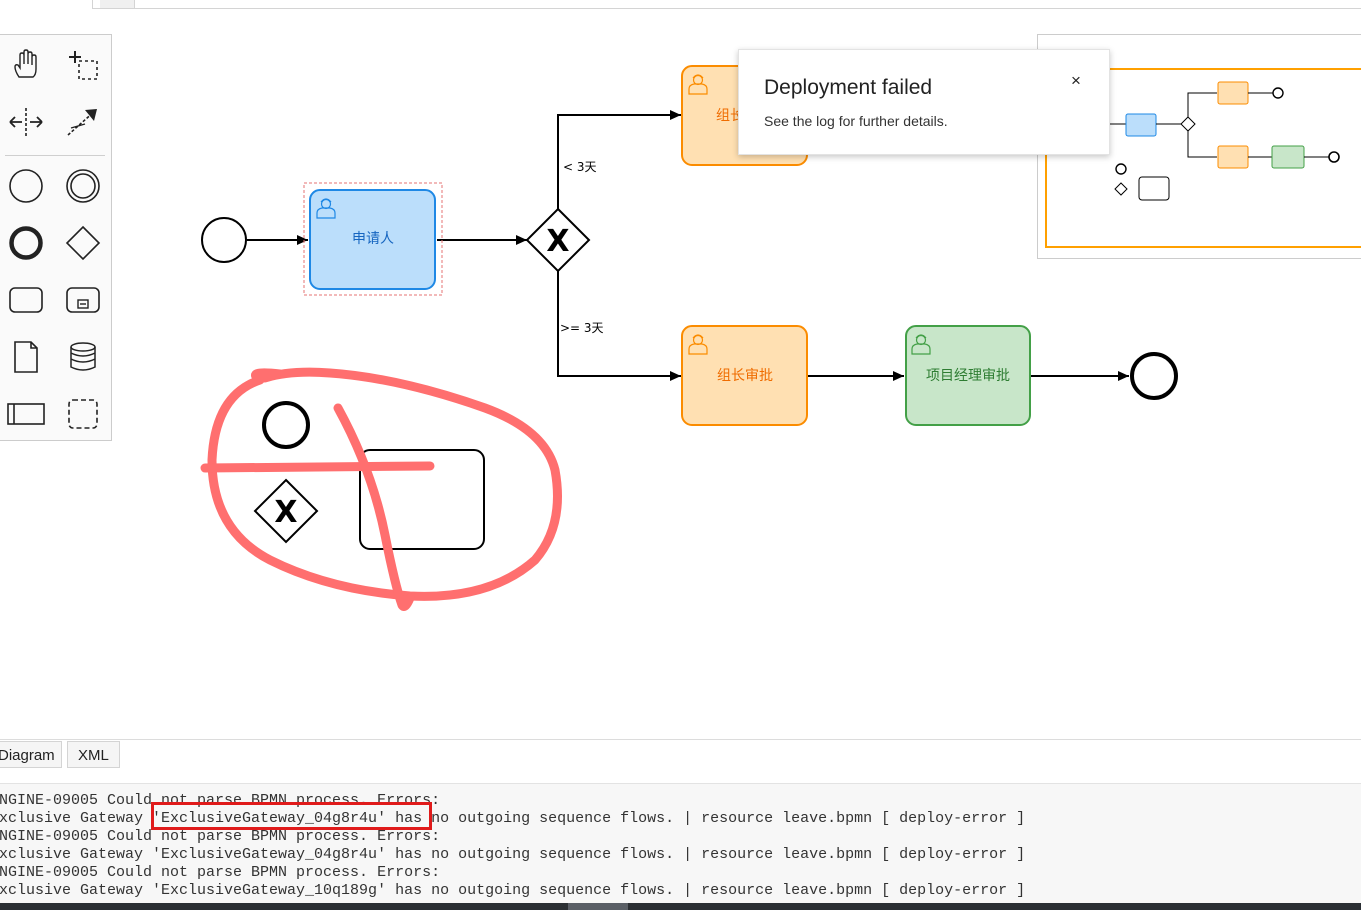 The image size is (1361, 910). What do you see at coordinates (83, 357) in the screenshot?
I see `data-store-icon` at bounding box center [83, 357].